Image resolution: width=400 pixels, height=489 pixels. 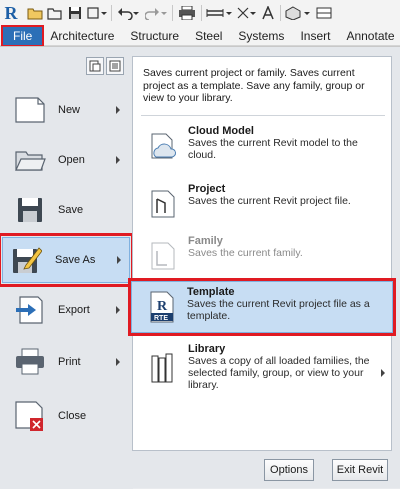 I want to click on close-document-icon, so click(x=30, y=416).